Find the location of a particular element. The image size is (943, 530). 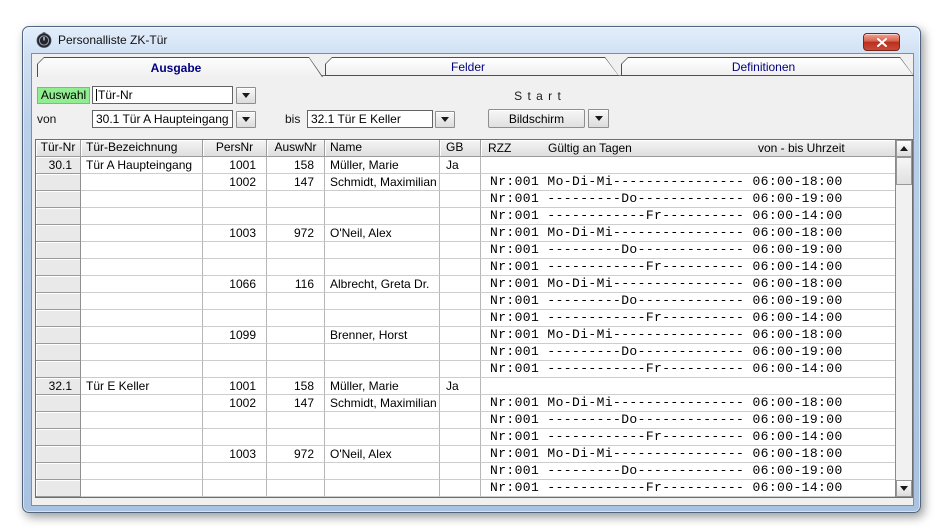

bildschirm-dropdown-button is located at coordinates (598, 118).